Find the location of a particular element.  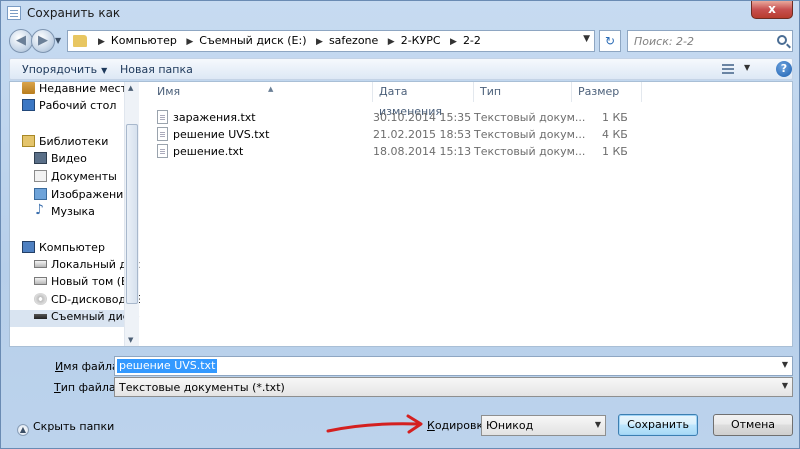

title-bar: Сохранить как x is located at coordinates (400, 13).